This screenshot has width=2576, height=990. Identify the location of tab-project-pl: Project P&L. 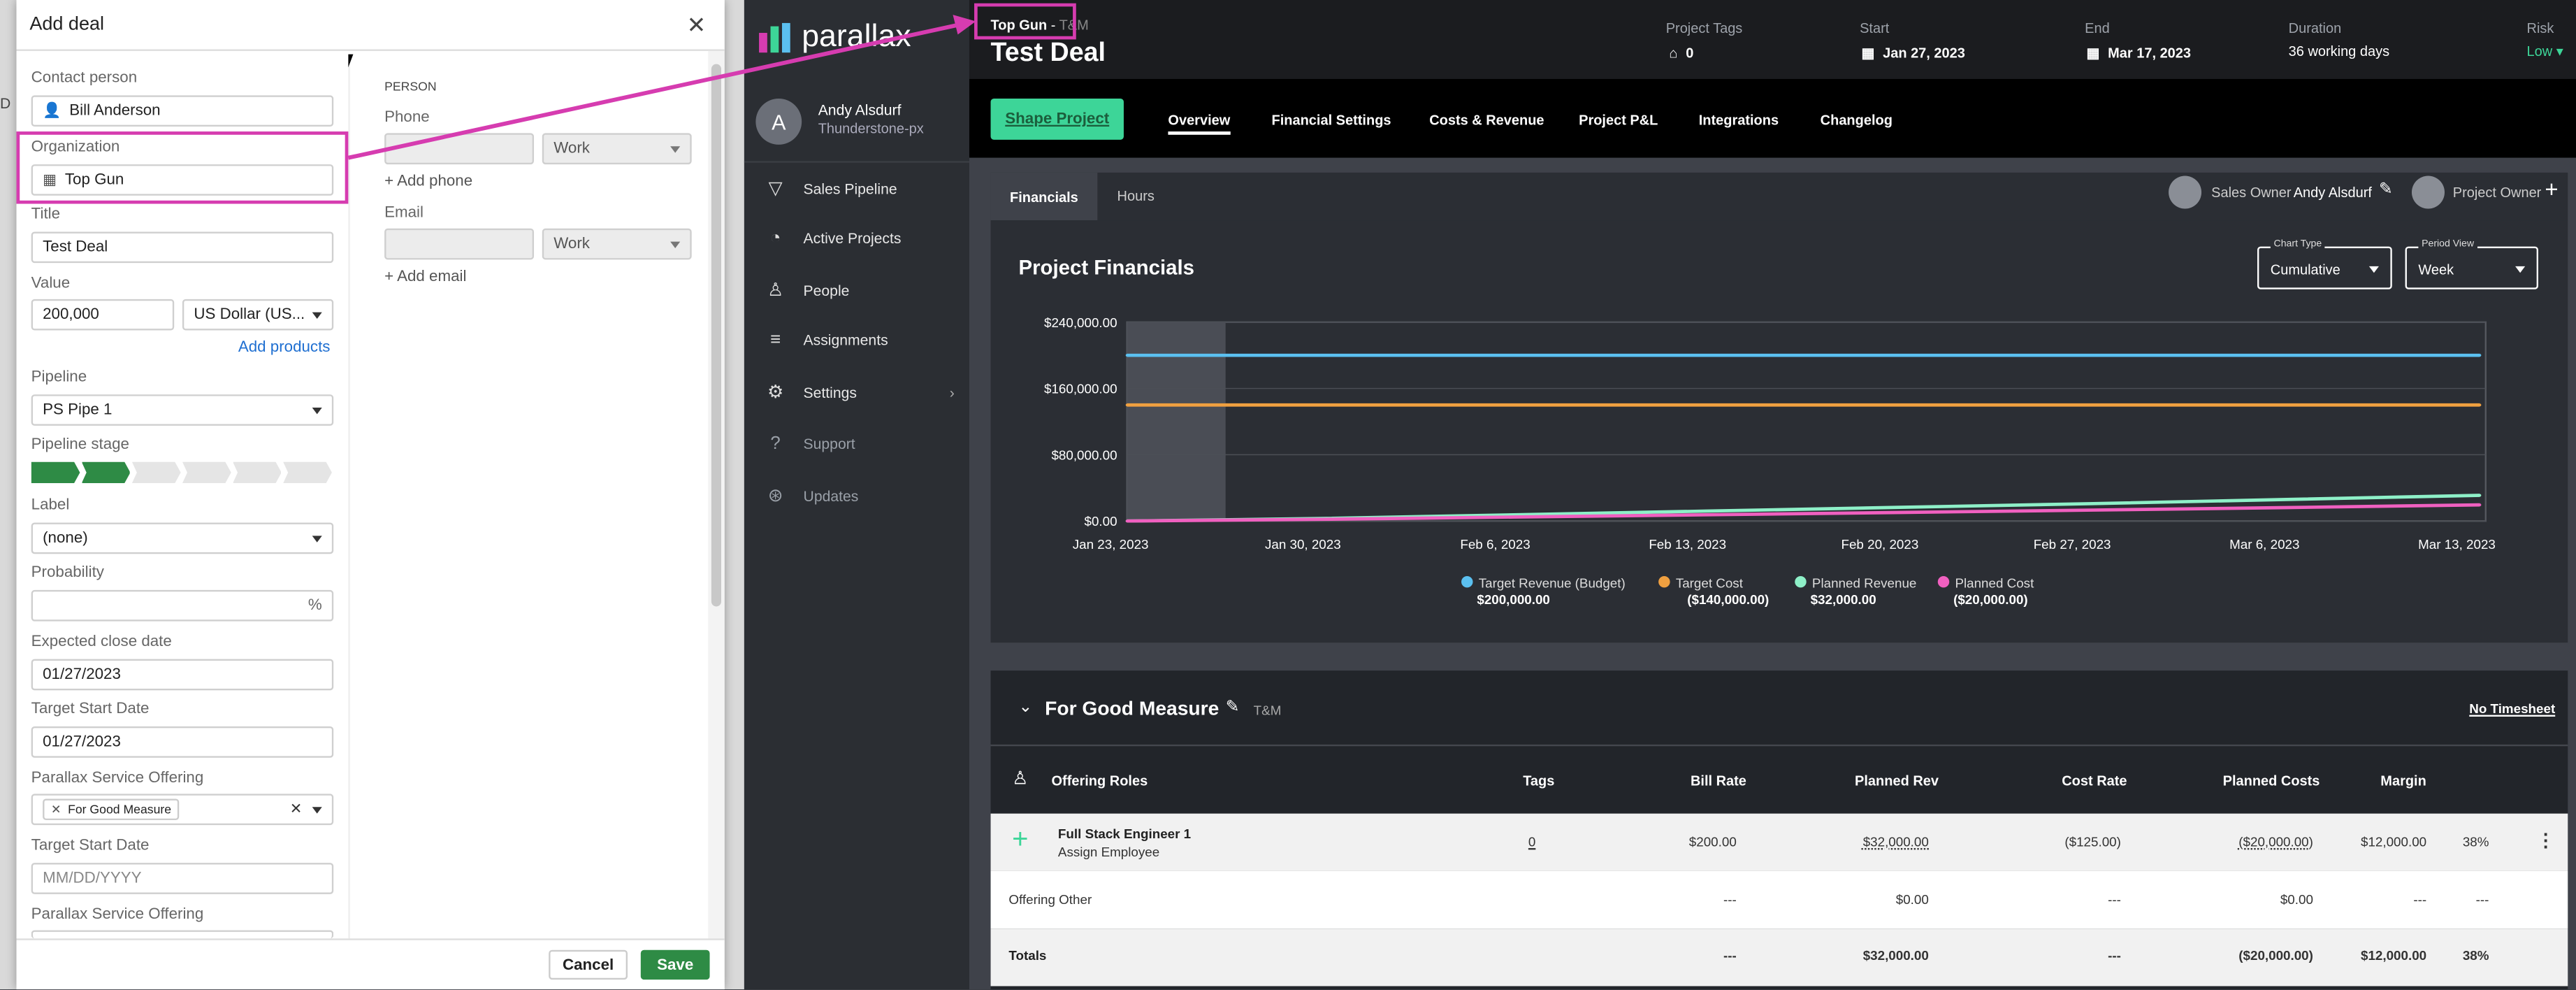
(1619, 121).